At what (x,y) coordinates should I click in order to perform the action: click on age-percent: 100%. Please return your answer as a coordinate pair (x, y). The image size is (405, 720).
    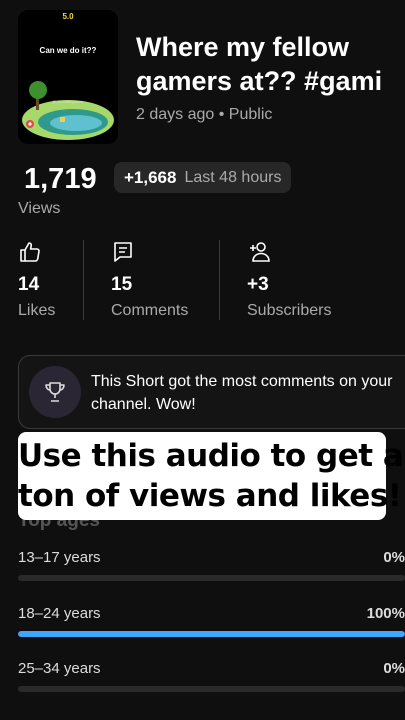
    Looking at the image, I should click on (385, 613).